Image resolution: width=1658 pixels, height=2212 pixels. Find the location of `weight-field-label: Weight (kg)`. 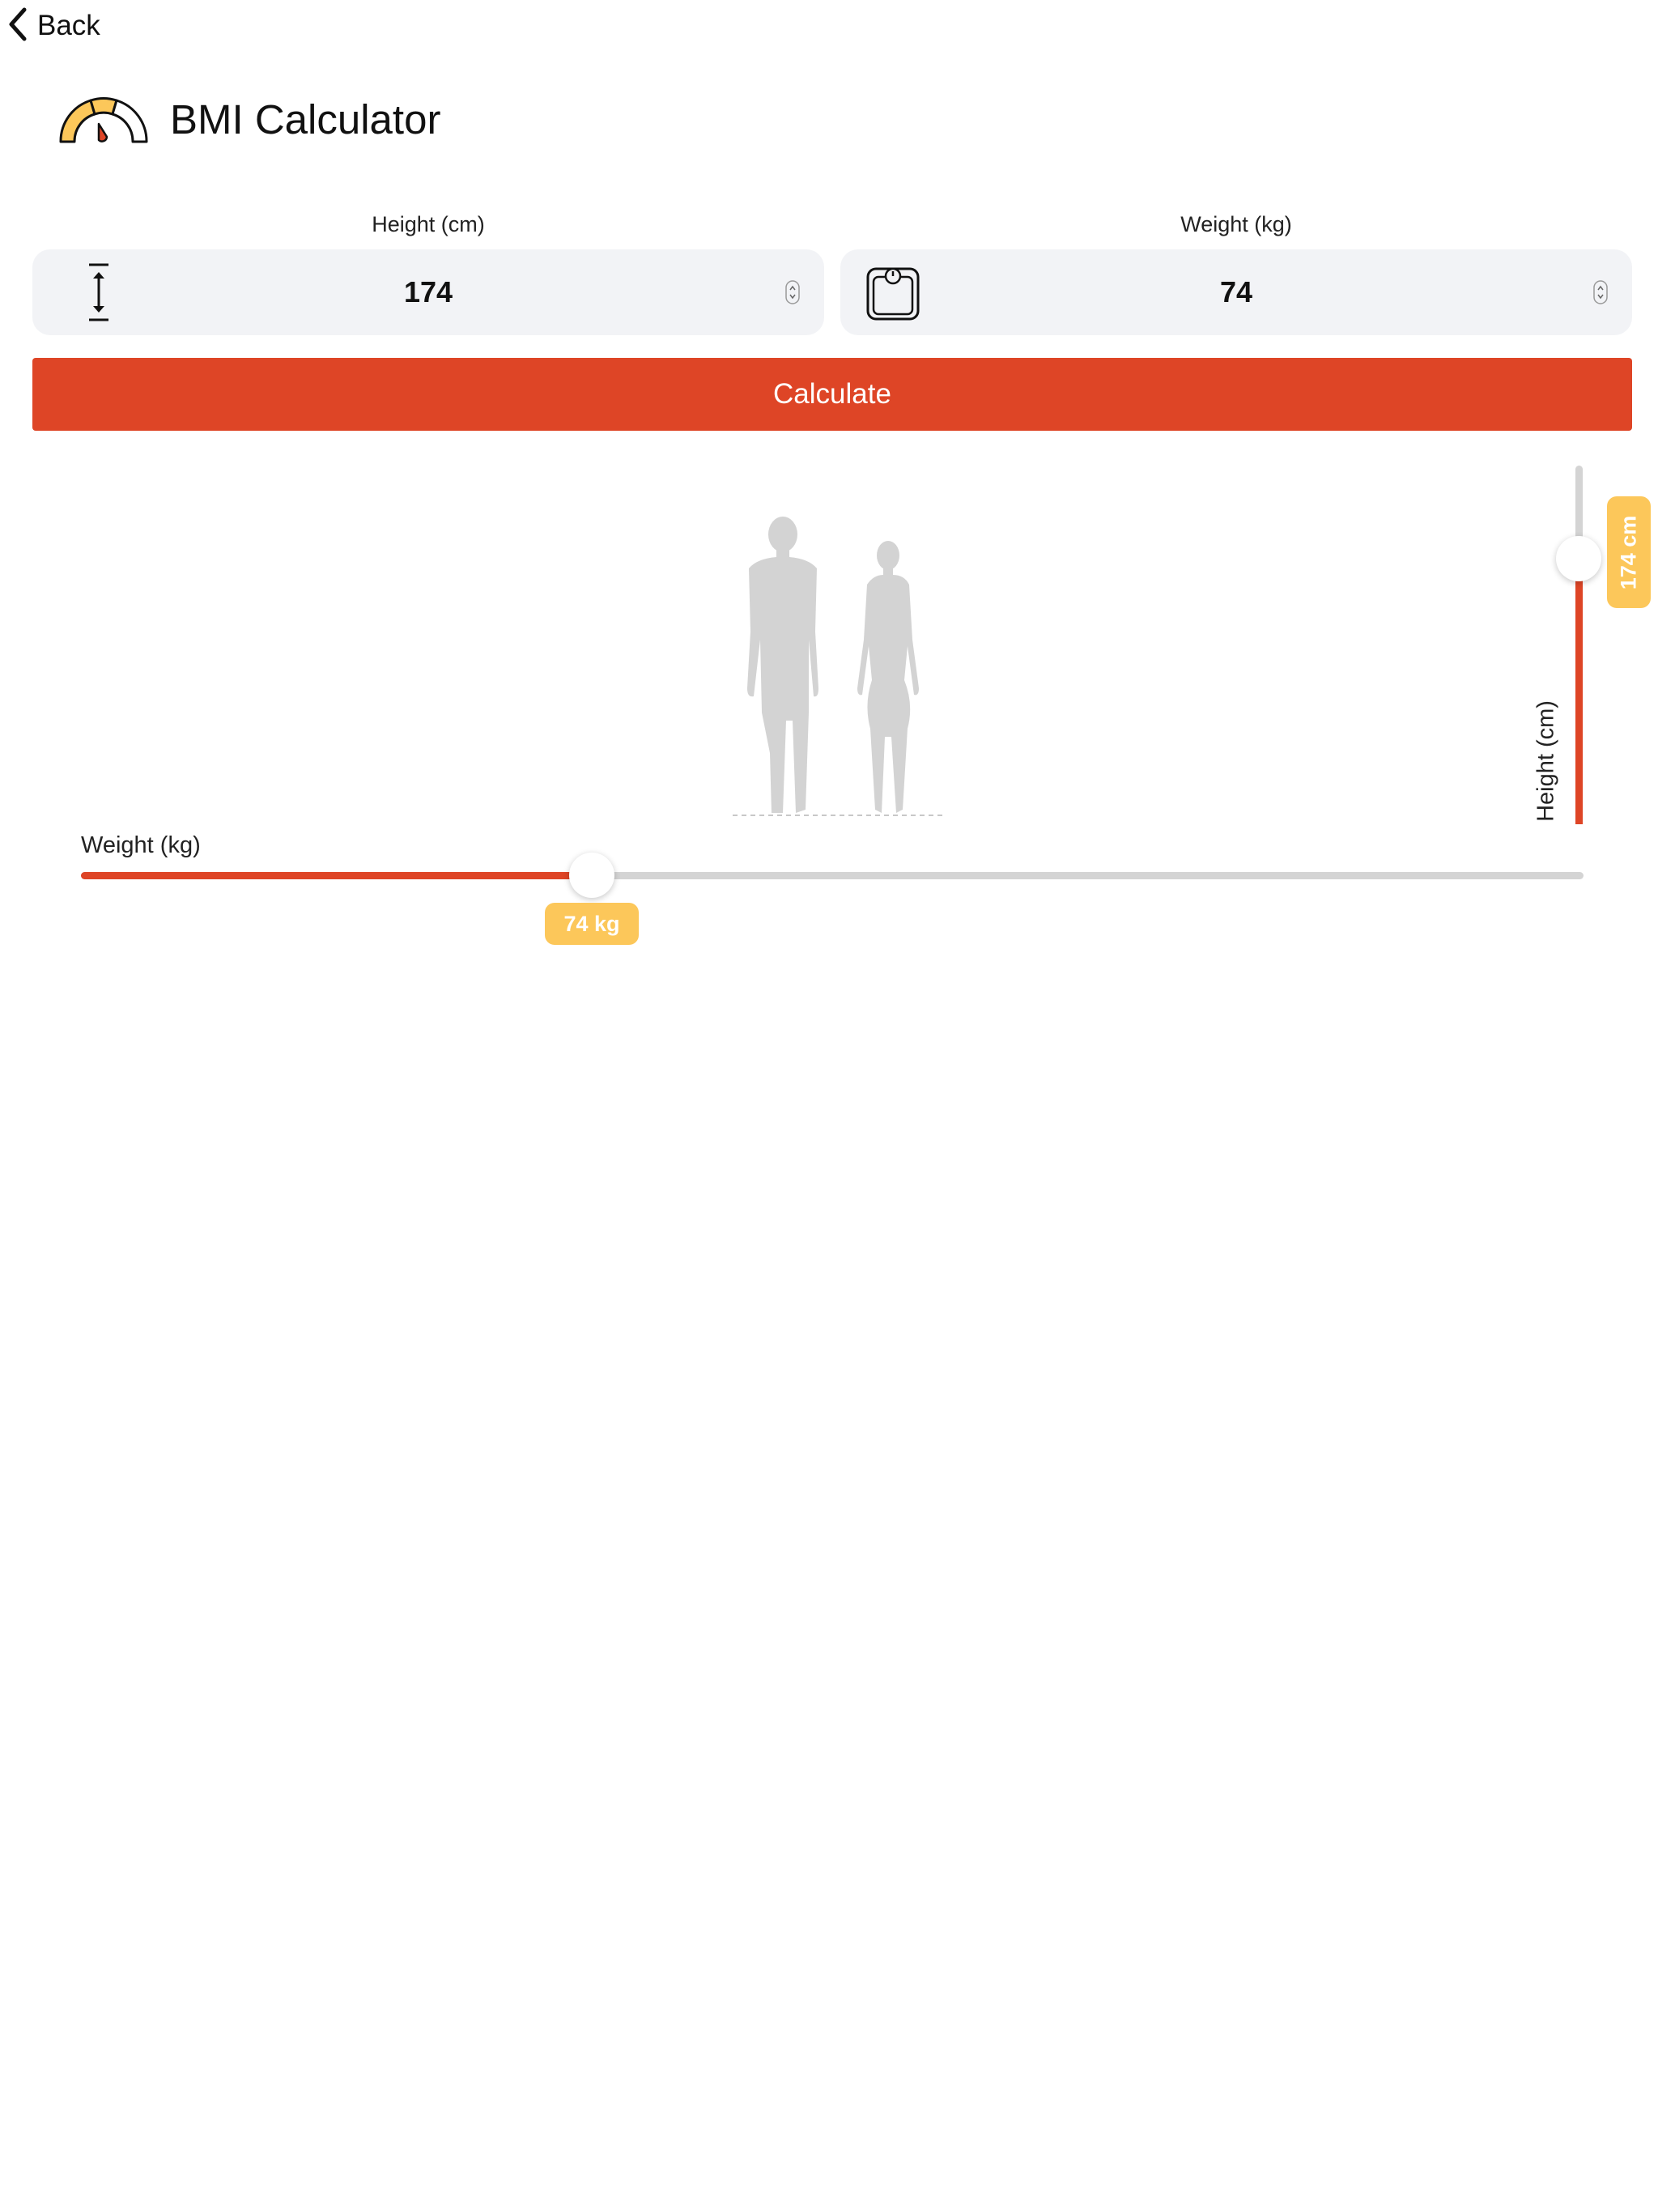

weight-field-label: Weight (kg) is located at coordinates (1236, 224).